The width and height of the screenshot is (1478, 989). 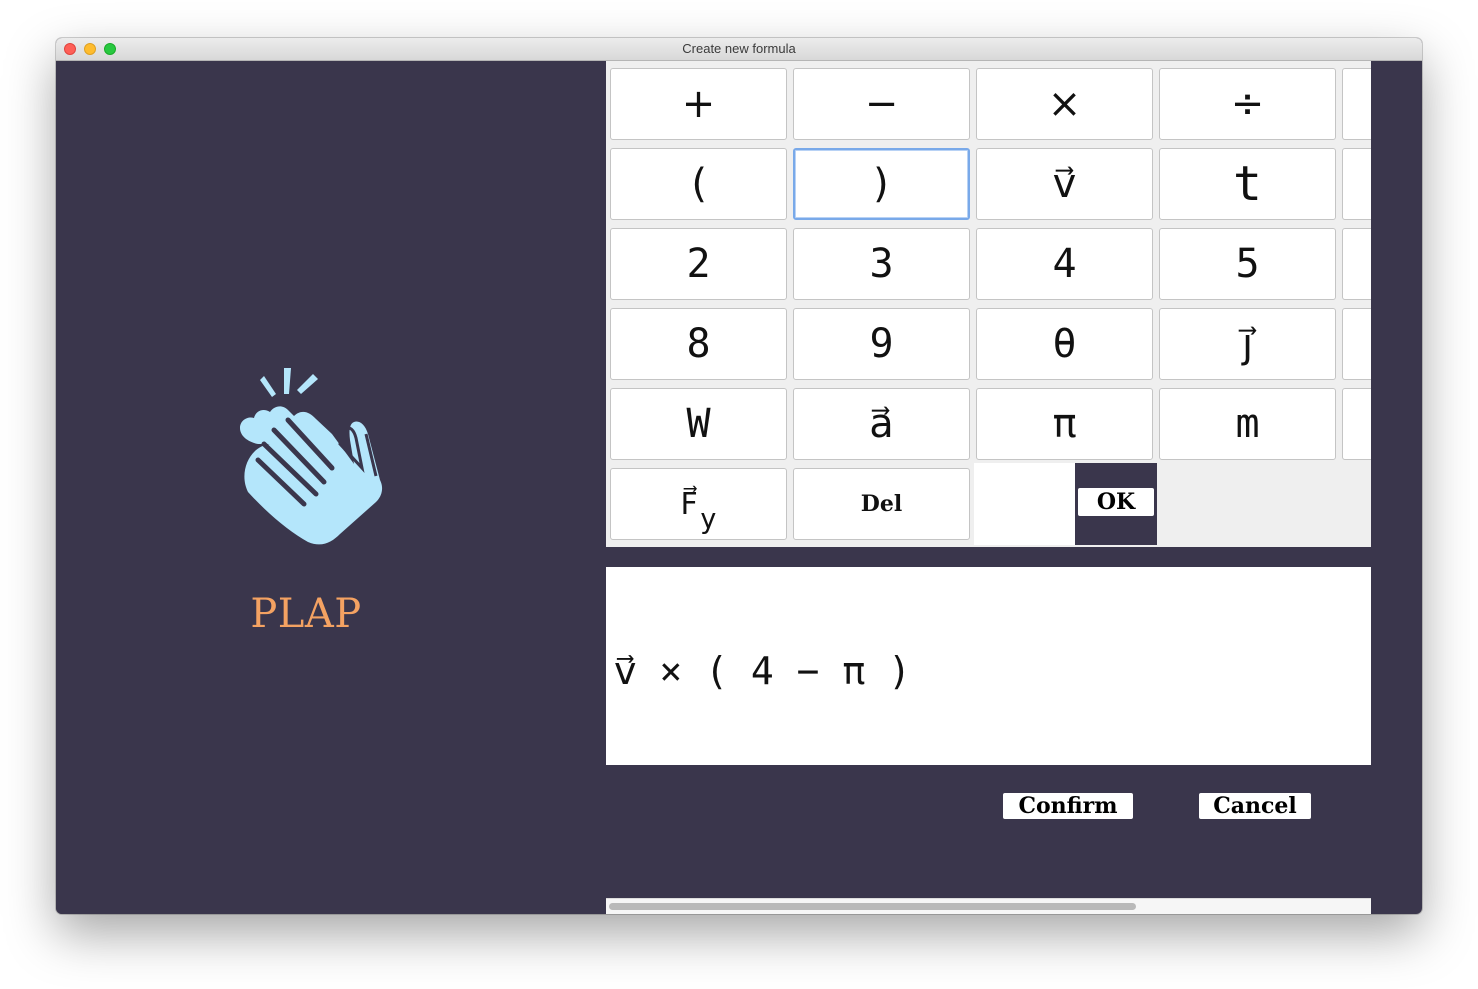 What do you see at coordinates (1247, 184) in the screenshot?
I see `time-key: t` at bounding box center [1247, 184].